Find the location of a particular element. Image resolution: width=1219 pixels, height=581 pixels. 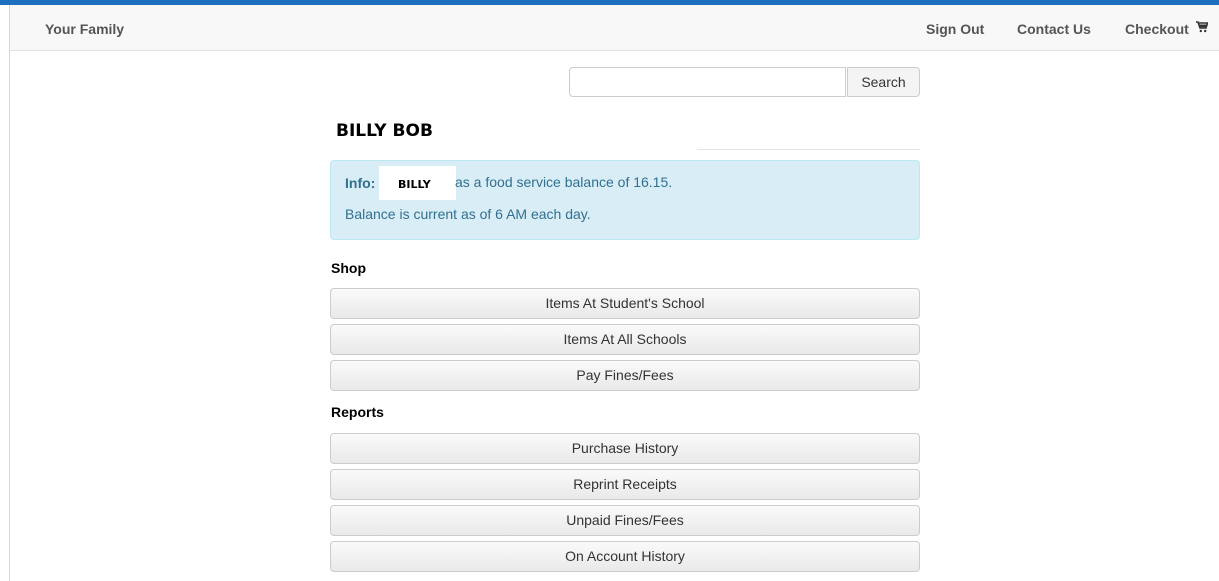

on-account-history-button: On Account History is located at coordinates (625, 556).